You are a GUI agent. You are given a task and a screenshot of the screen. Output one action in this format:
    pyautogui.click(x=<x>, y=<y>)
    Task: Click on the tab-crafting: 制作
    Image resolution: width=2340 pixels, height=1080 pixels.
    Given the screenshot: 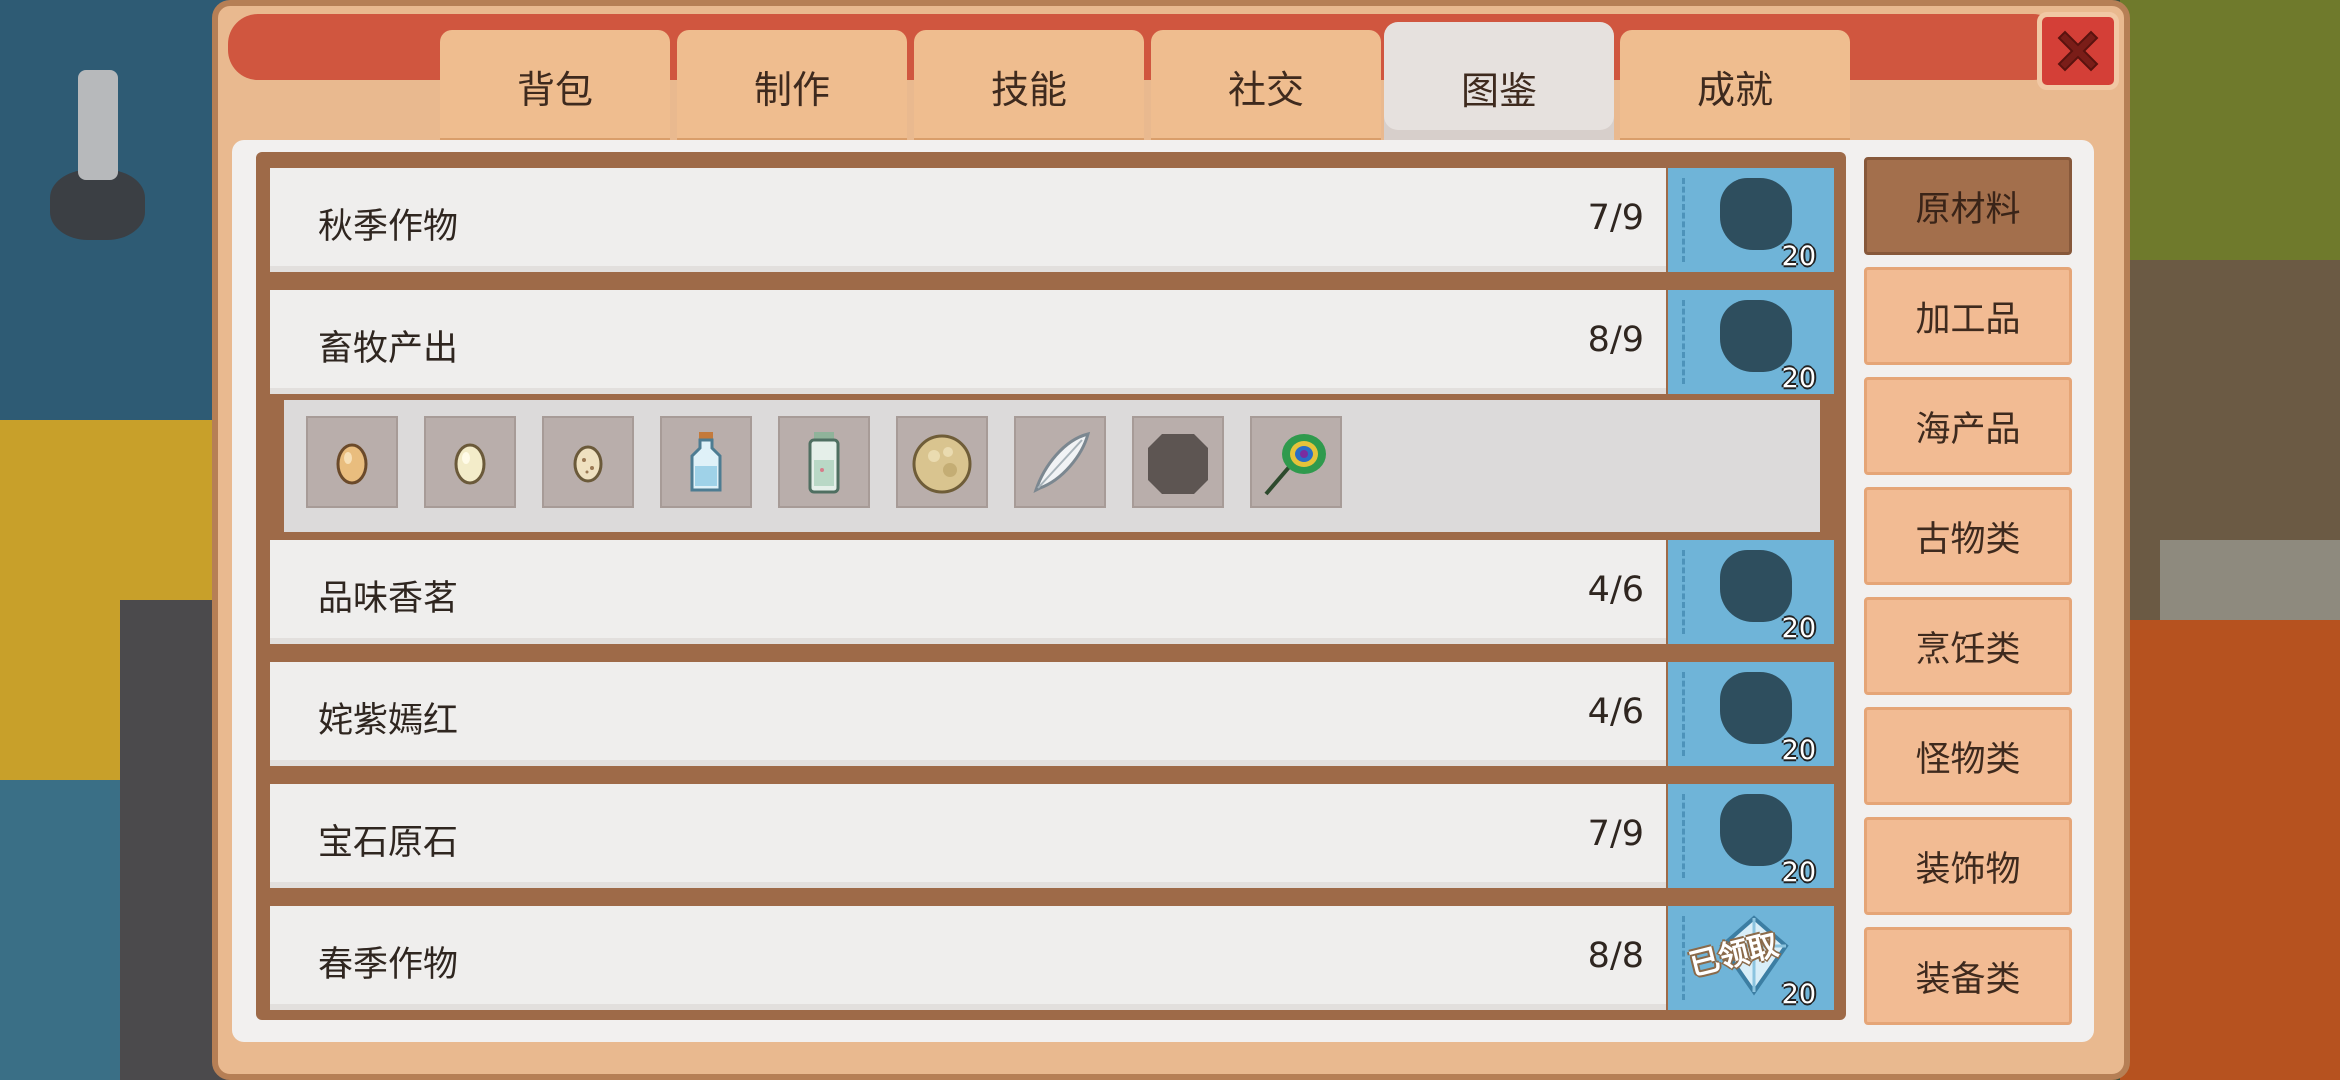 What is the action you would take?
    pyautogui.click(x=792, y=86)
    